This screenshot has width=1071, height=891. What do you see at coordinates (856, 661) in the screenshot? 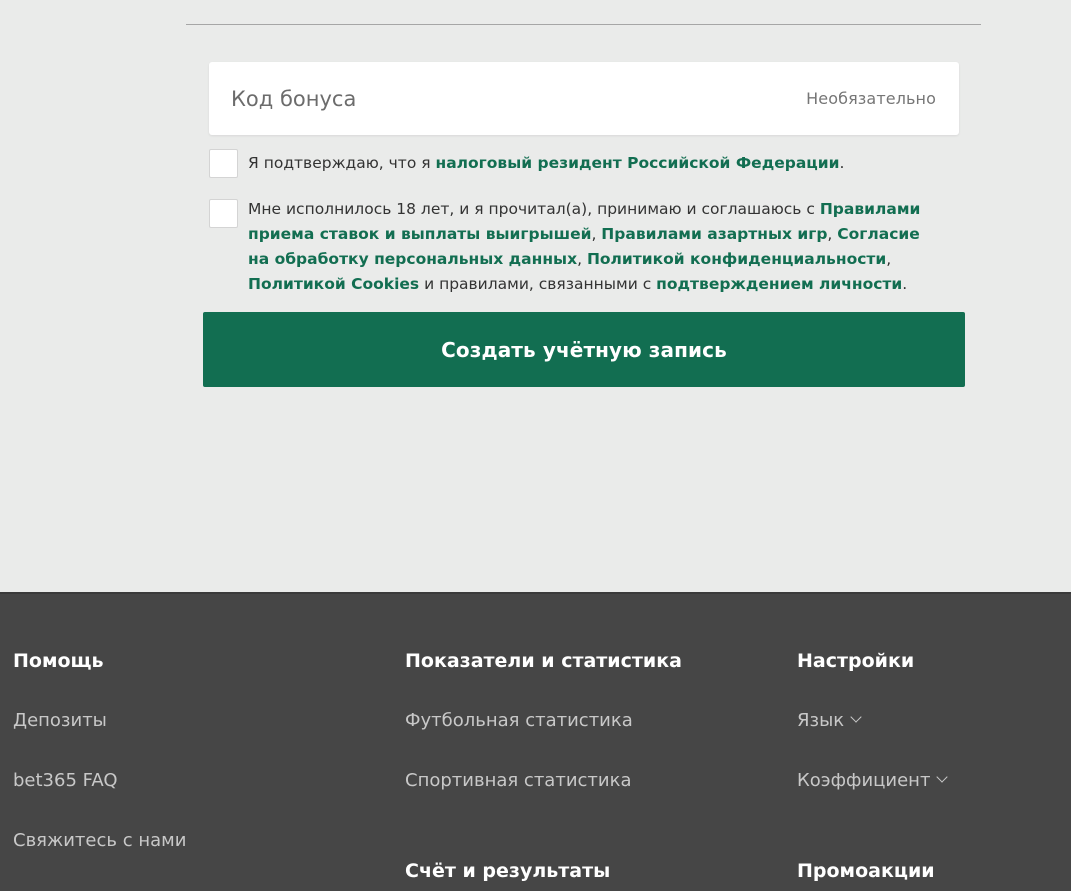
I see `footer-heading-settings: Настройки` at bounding box center [856, 661].